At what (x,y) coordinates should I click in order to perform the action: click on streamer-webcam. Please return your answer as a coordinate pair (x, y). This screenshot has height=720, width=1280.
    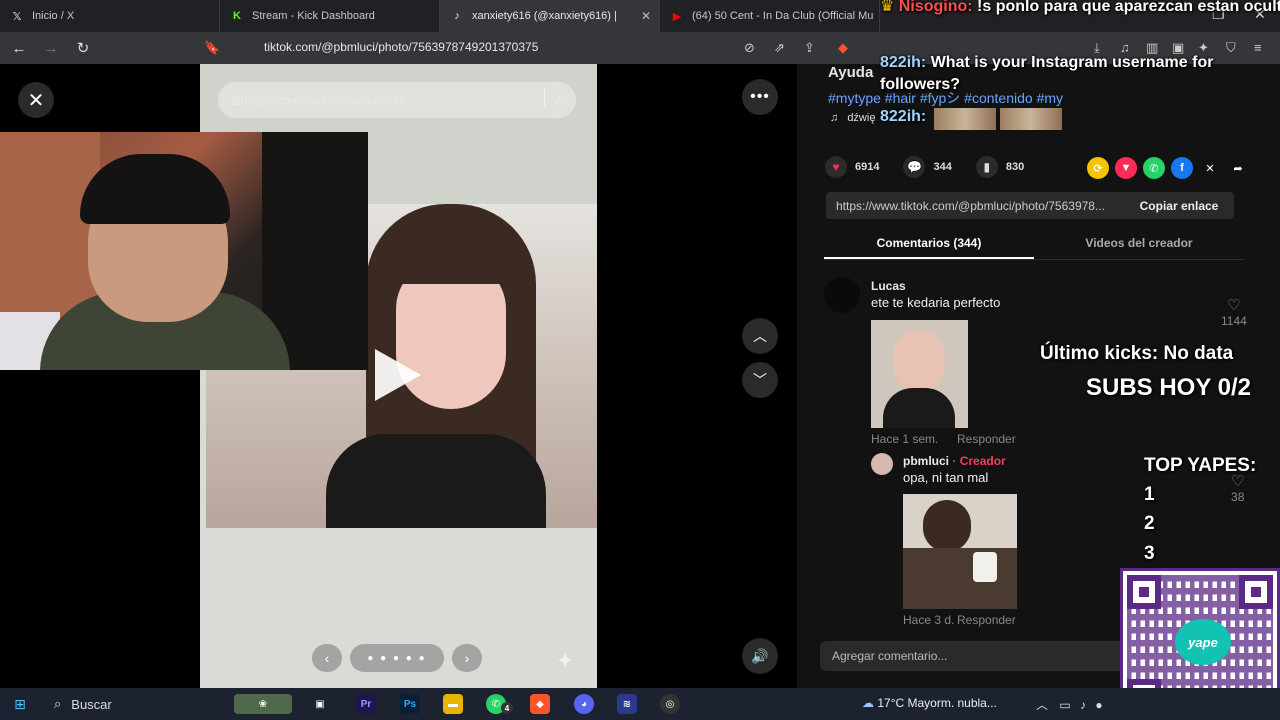
    Looking at the image, I should click on (184, 251).